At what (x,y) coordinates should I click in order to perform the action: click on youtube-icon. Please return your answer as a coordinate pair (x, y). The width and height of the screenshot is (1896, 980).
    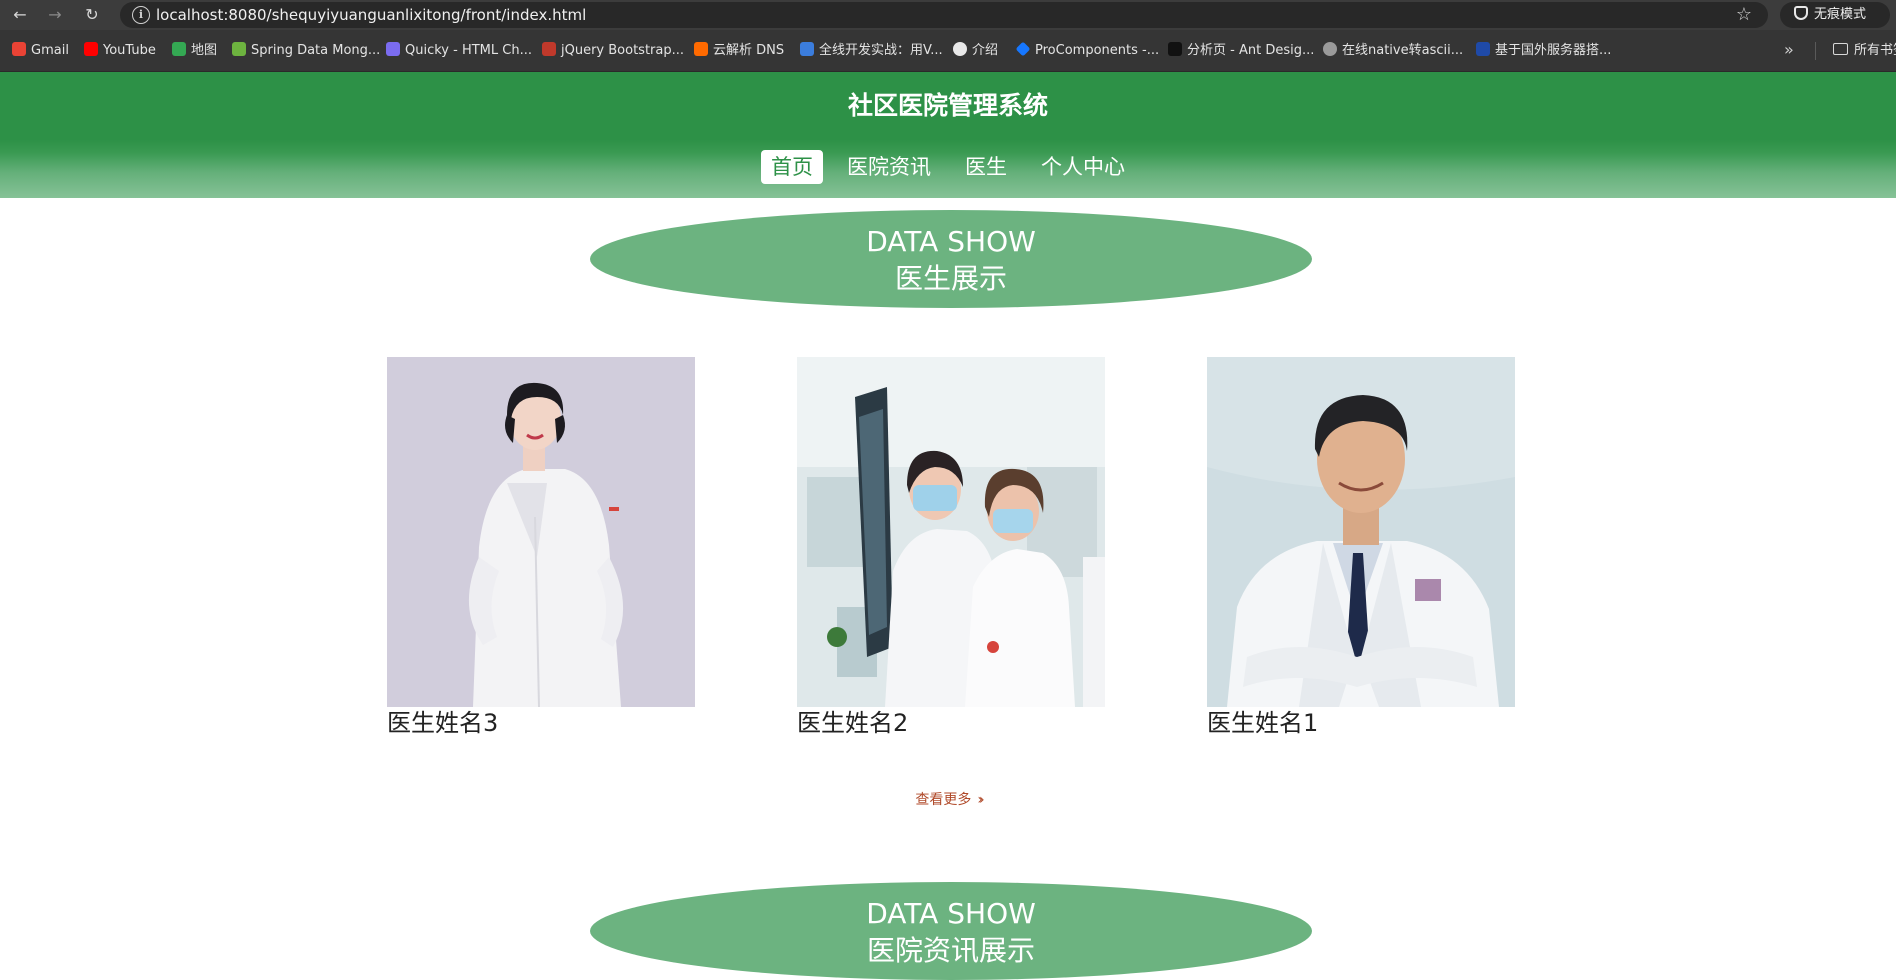
    Looking at the image, I should click on (91, 49).